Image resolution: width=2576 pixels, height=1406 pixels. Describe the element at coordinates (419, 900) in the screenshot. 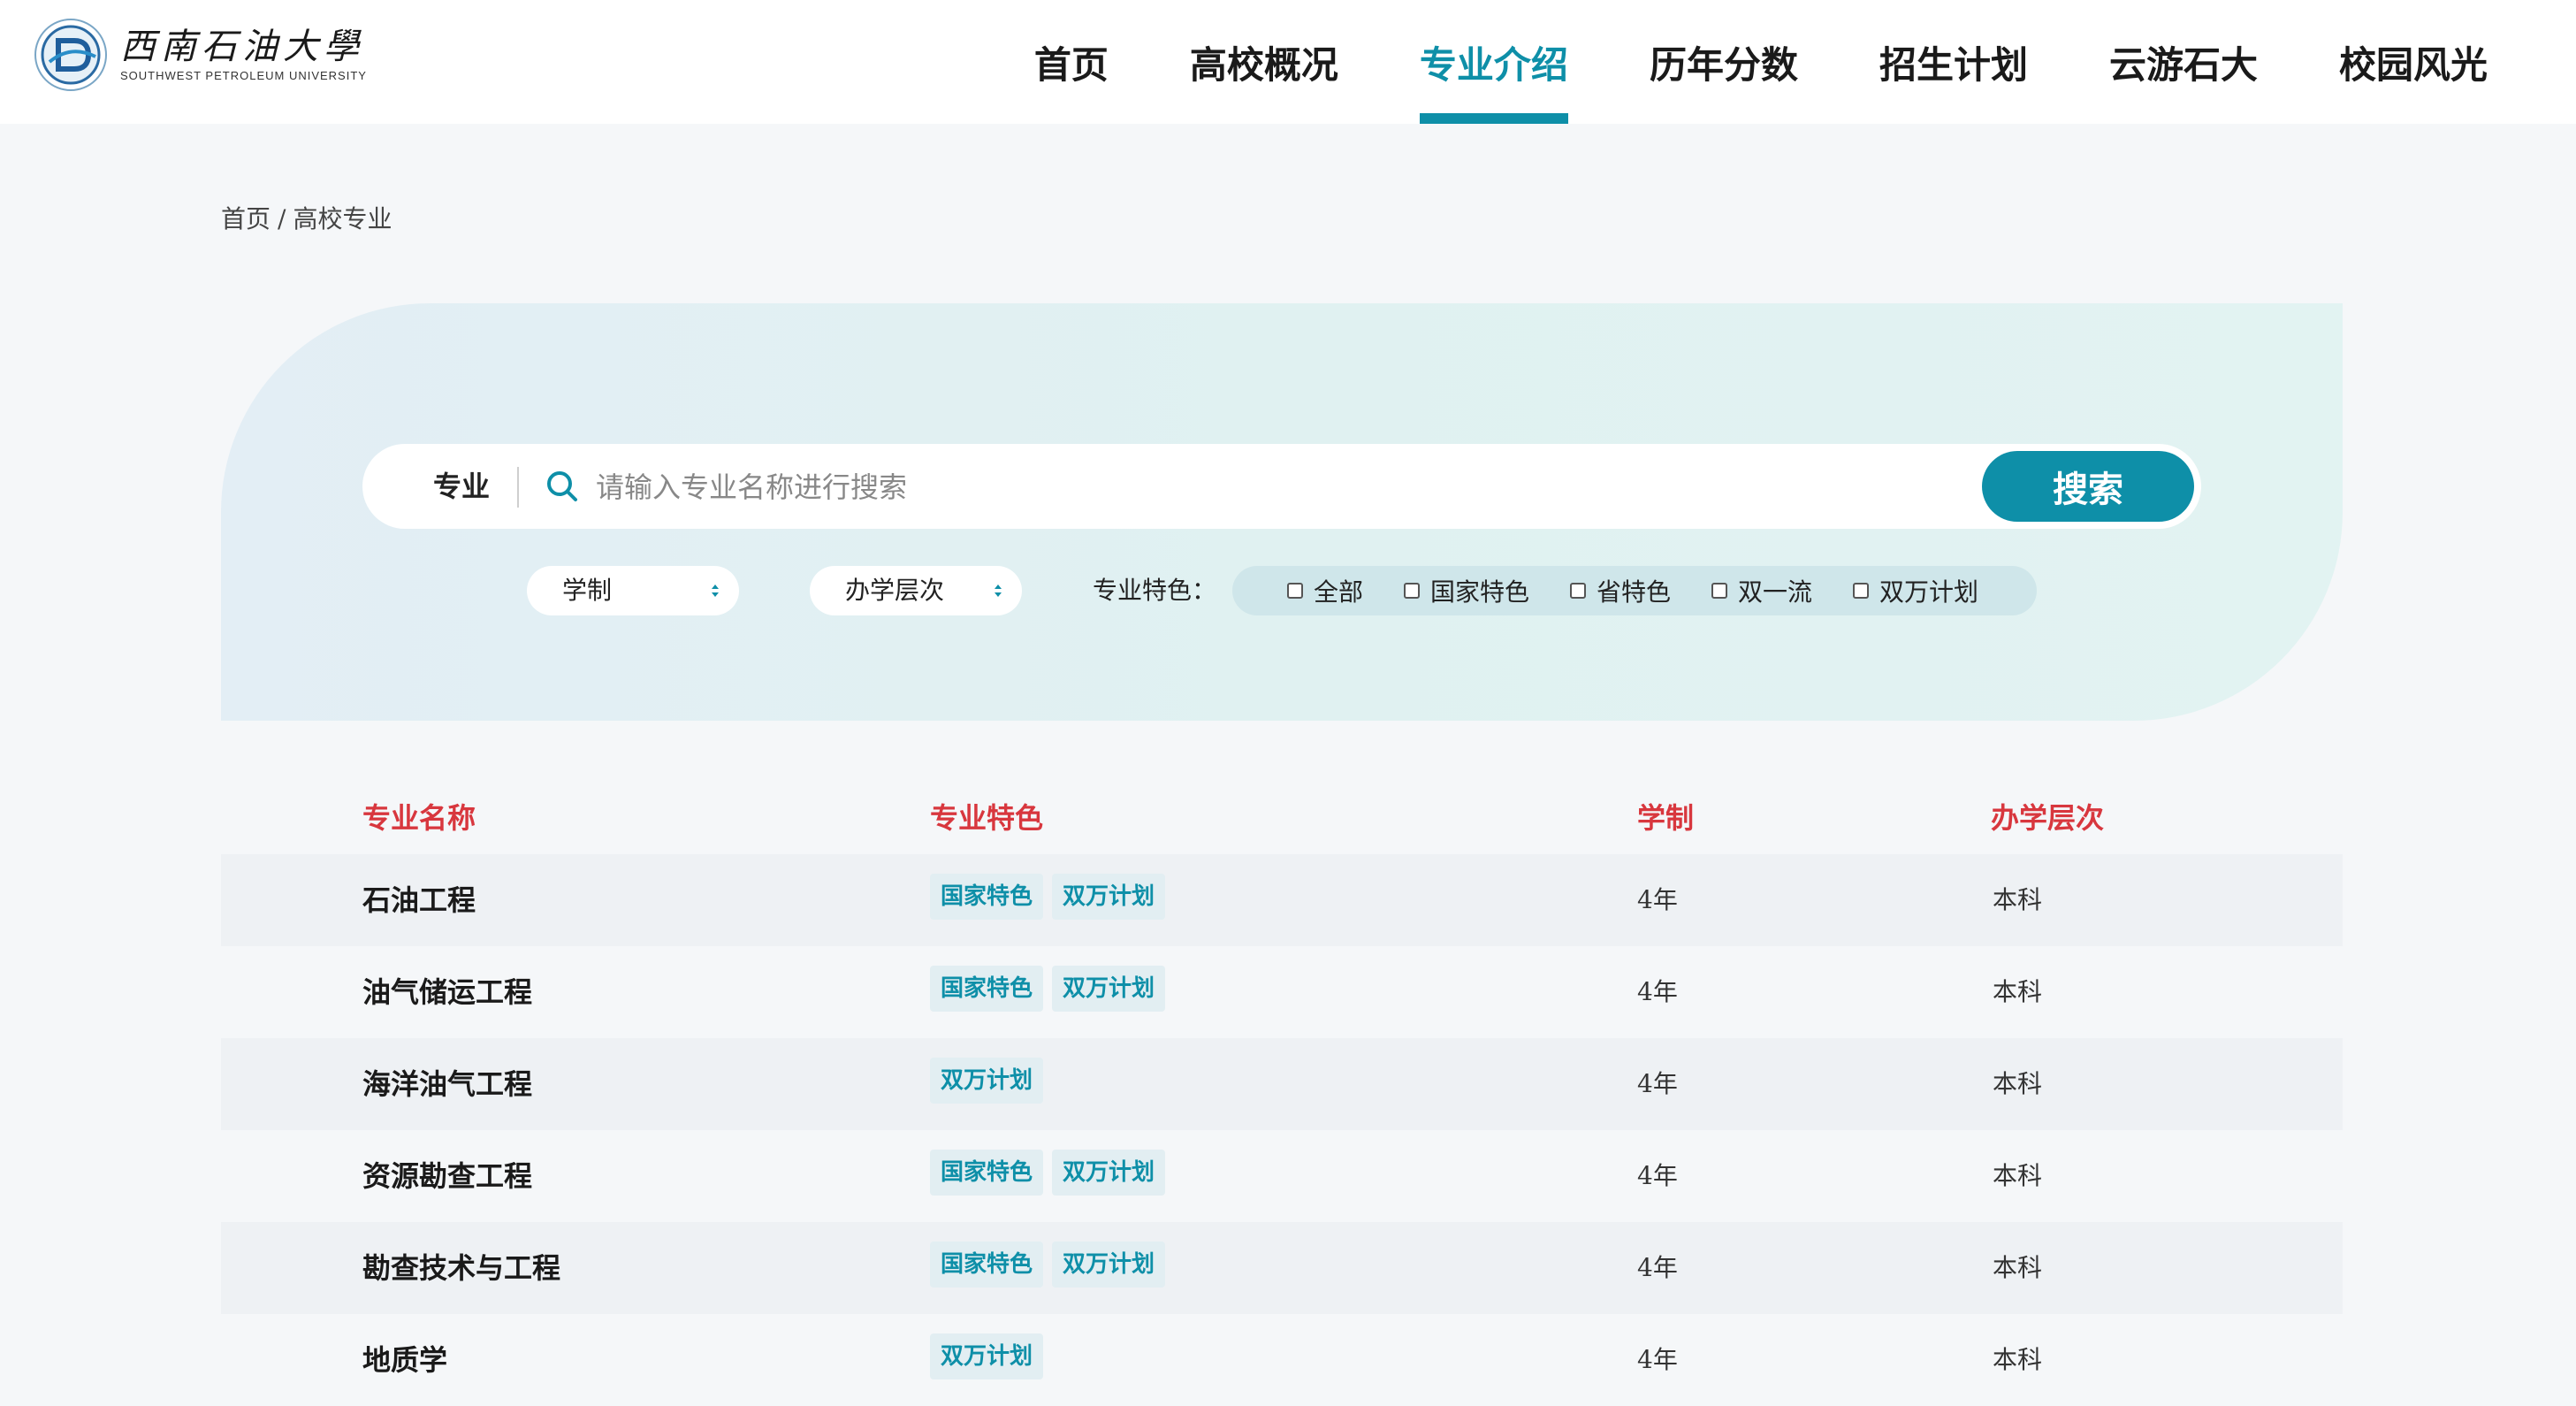

I see `major-name: 石油工程` at that location.